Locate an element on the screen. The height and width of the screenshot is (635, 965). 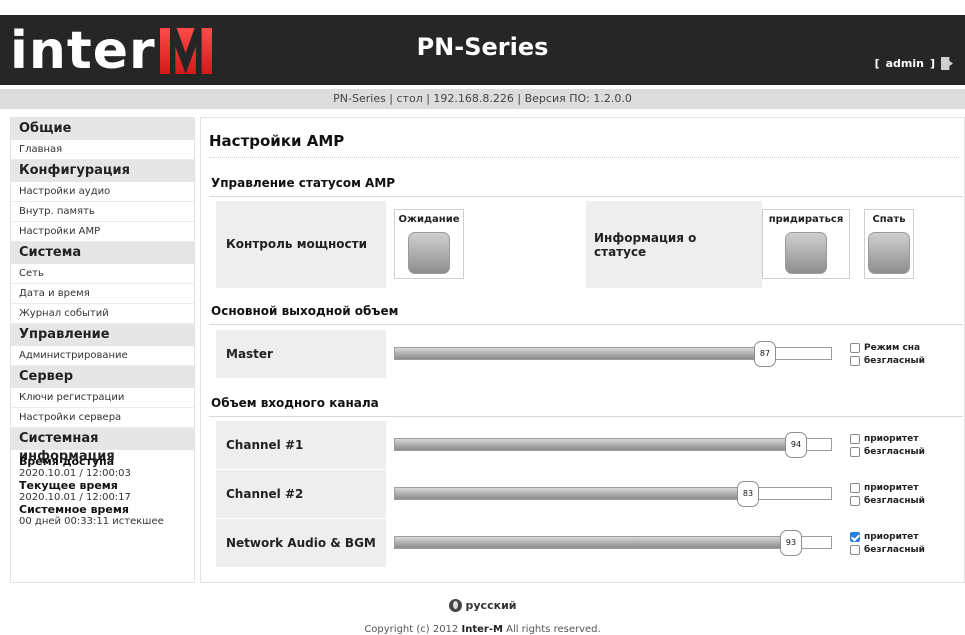
user-bracket-close: ] is located at coordinates (932, 63).